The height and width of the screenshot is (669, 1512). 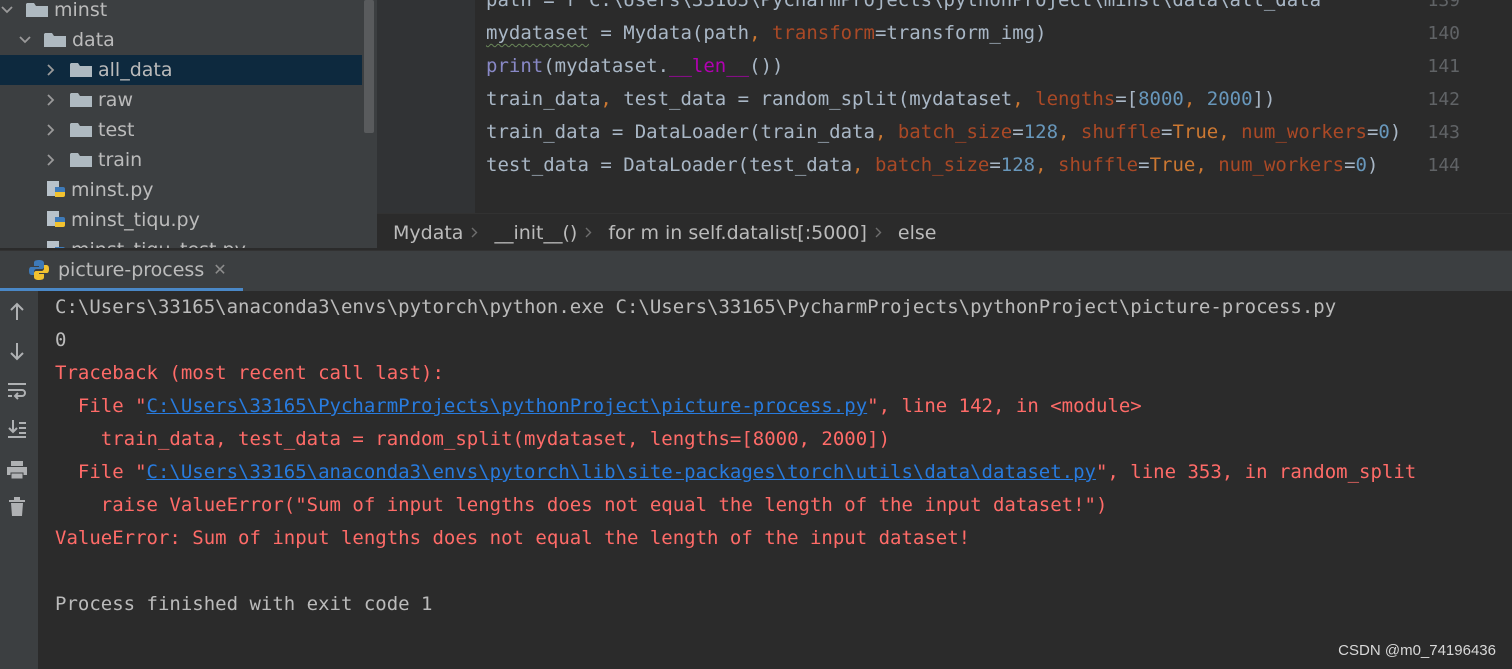 What do you see at coordinates (424, 233) in the screenshot?
I see `breadcrumb-item: Mydata` at bounding box center [424, 233].